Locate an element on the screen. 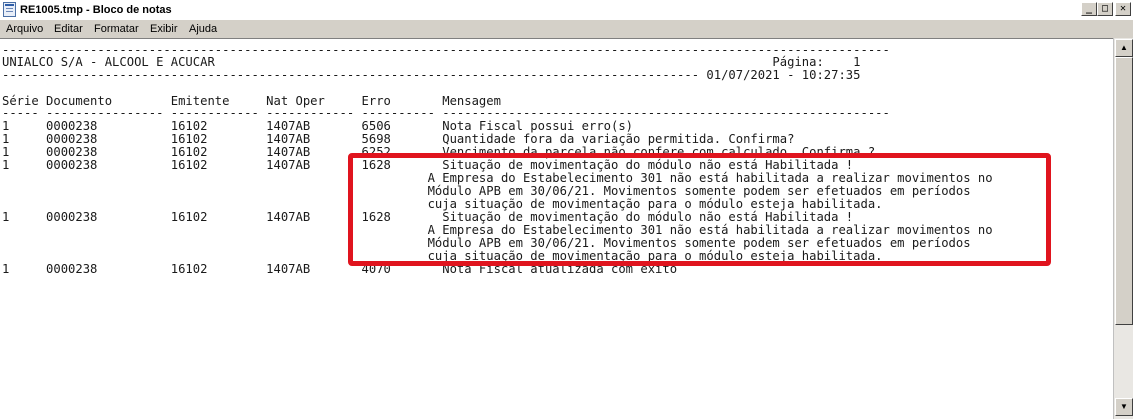  notepad-icon is located at coordinates (9, 9).